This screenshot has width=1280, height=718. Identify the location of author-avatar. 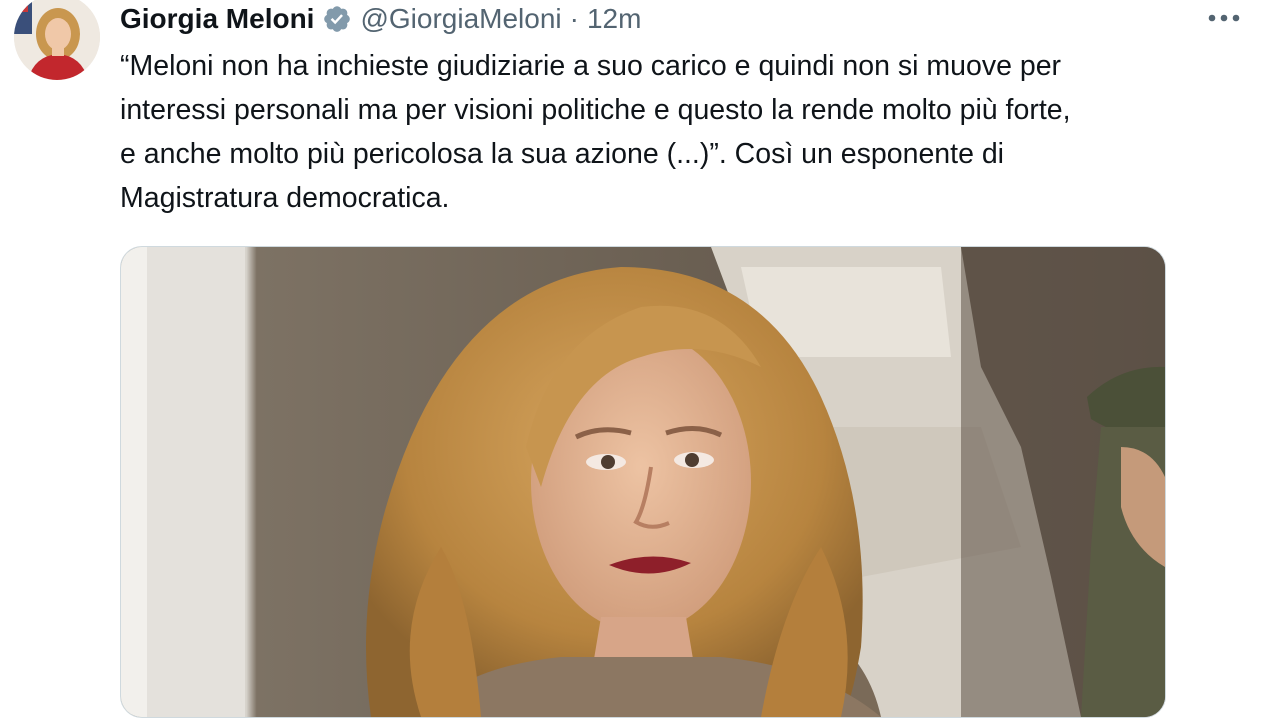
(57, 40).